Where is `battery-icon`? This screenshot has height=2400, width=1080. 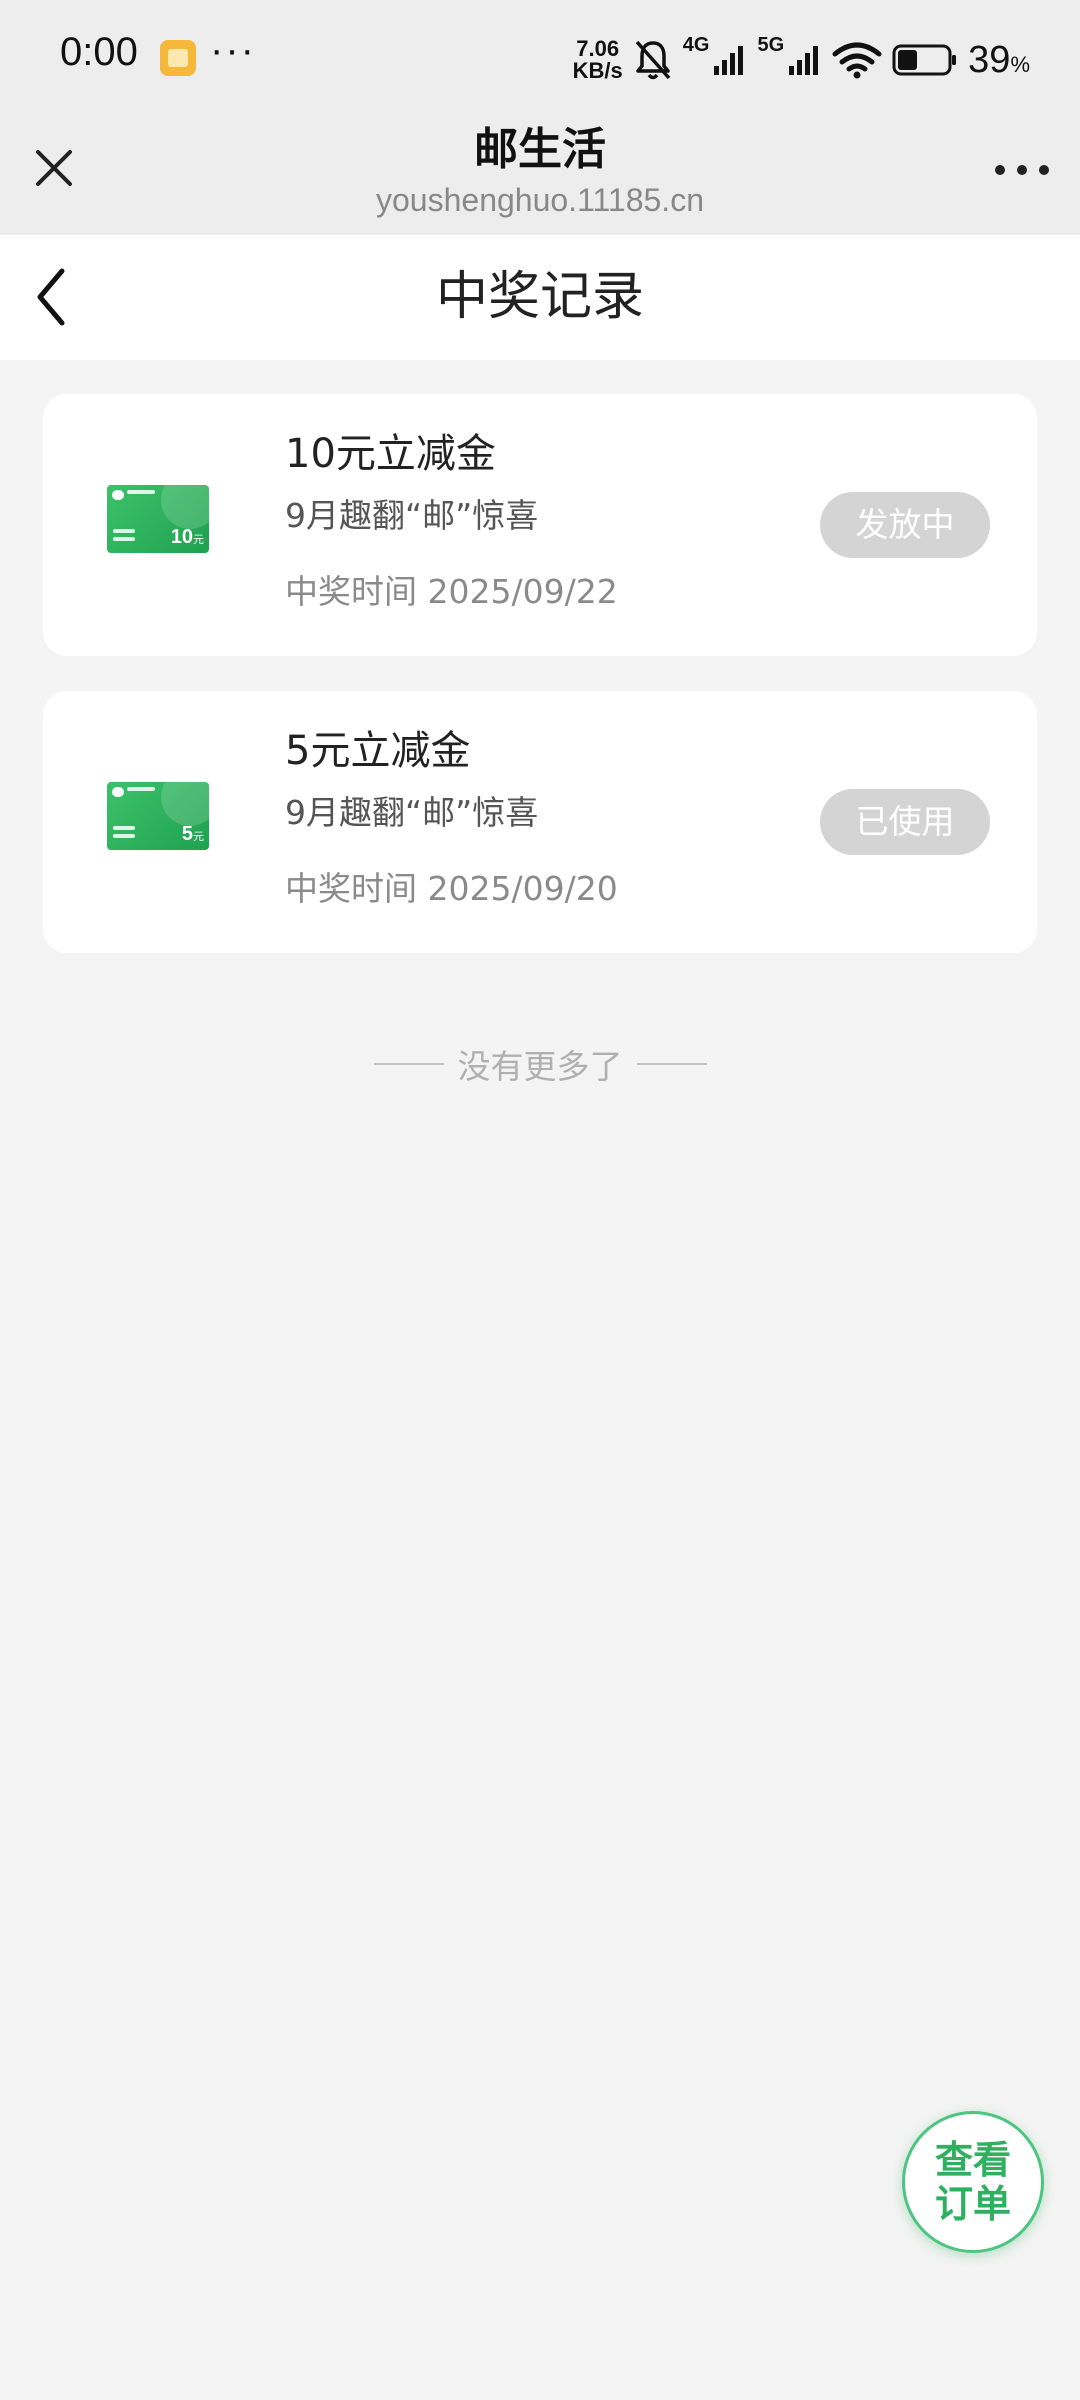 battery-icon is located at coordinates (924, 60).